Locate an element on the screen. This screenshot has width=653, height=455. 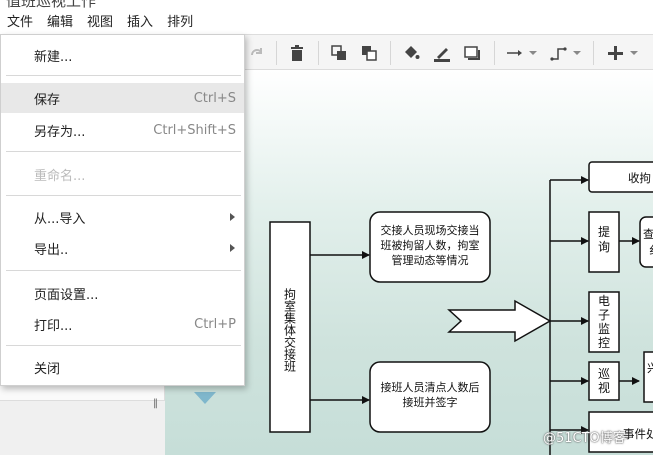
menu-item-save-label: 保存 is located at coordinates (47, 100).